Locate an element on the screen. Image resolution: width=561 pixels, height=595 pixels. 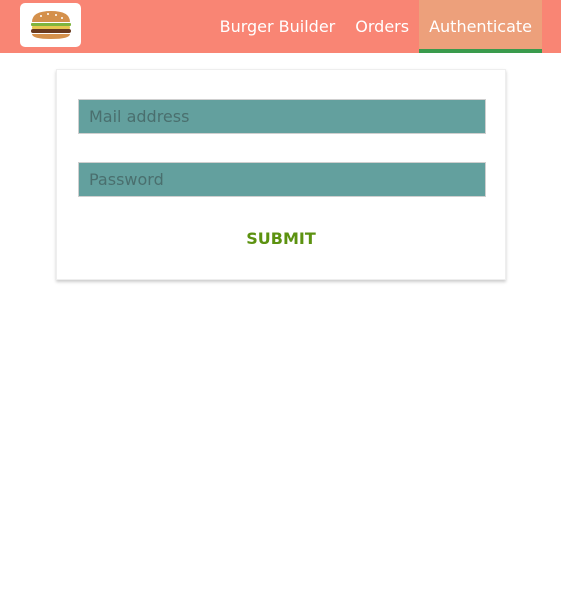
password-field is located at coordinates (282, 179).